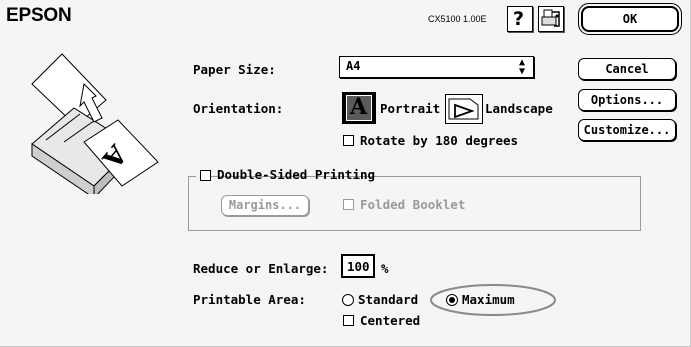 Image resolution: width=691 pixels, height=347 pixels. Describe the element at coordinates (348, 300) in the screenshot. I see `standard-radio` at that location.